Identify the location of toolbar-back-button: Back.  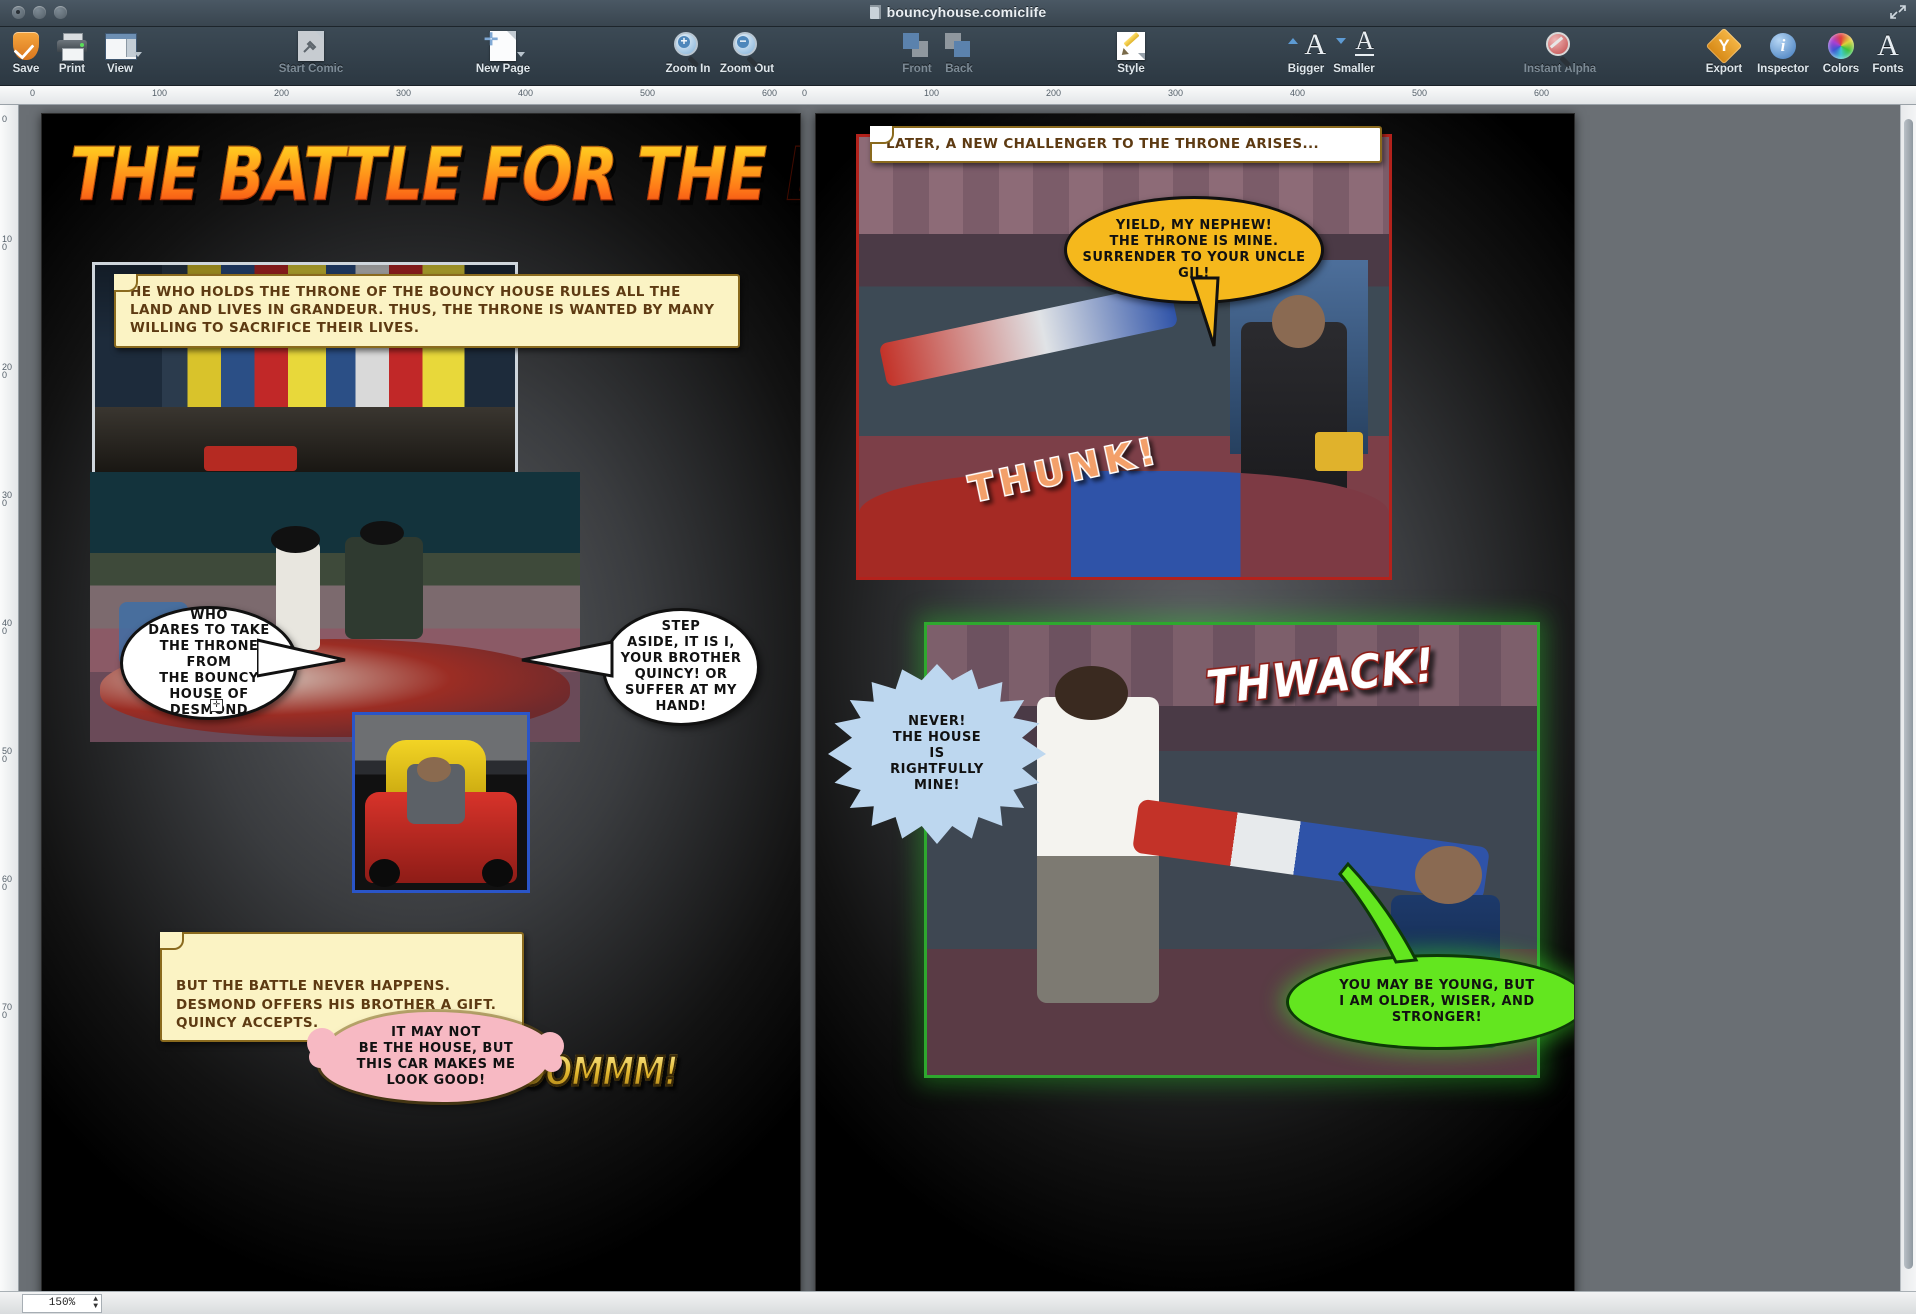
(959, 53).